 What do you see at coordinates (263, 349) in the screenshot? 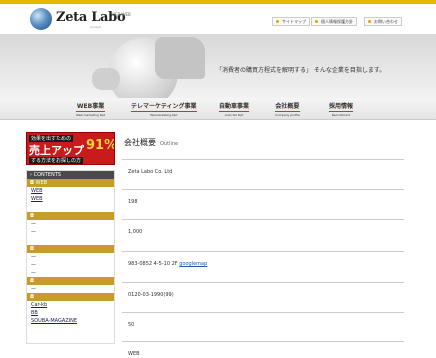
I see `business-row: WEB` at bounding box center [263, 349].